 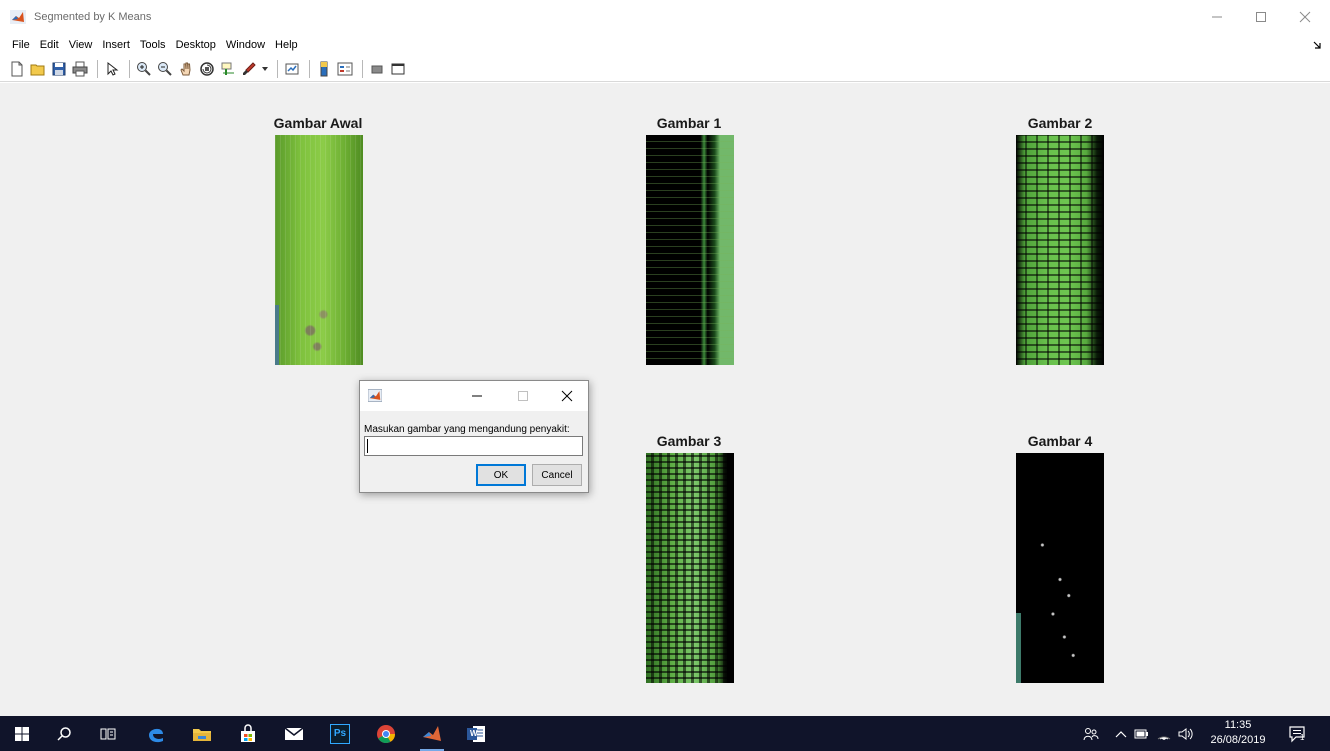 I want to click on edit-plot-icon, so click(x=112, y=69).